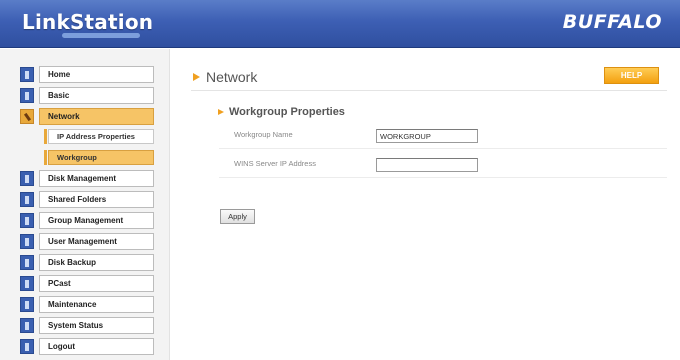 The height and width of the screenshot is (360, 680). Describe the element at coordinates (27, 178) in the screenshot. I see `disk-icon` at that location.